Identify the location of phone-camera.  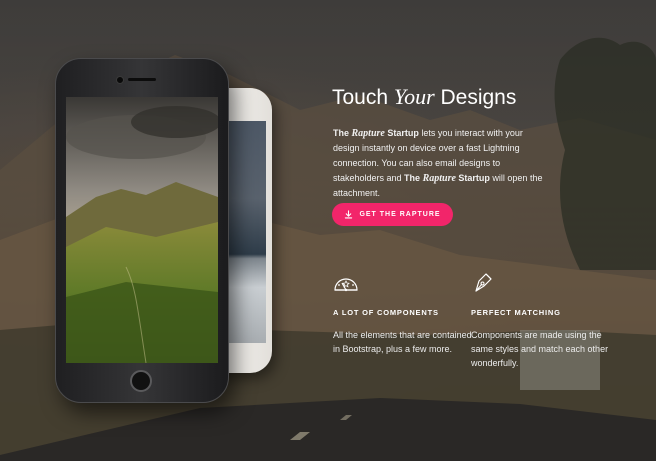
(120, 80).